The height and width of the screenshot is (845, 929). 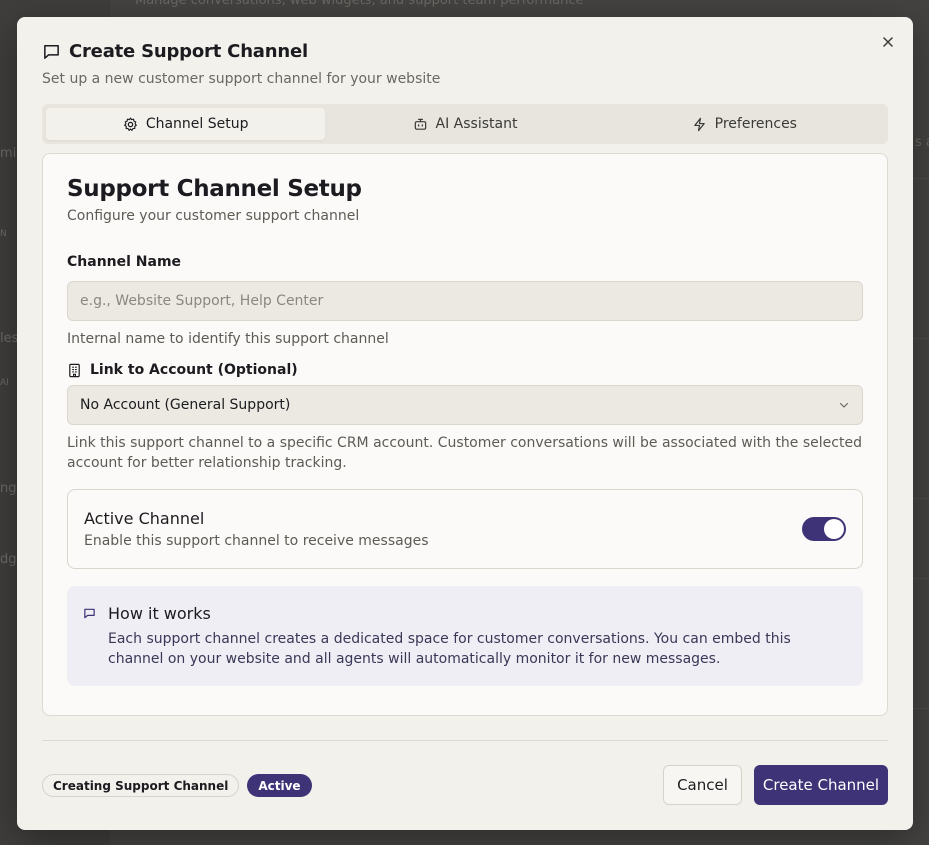 I want to click on tab-label: Channel Setup, so click(x=197, y=124).